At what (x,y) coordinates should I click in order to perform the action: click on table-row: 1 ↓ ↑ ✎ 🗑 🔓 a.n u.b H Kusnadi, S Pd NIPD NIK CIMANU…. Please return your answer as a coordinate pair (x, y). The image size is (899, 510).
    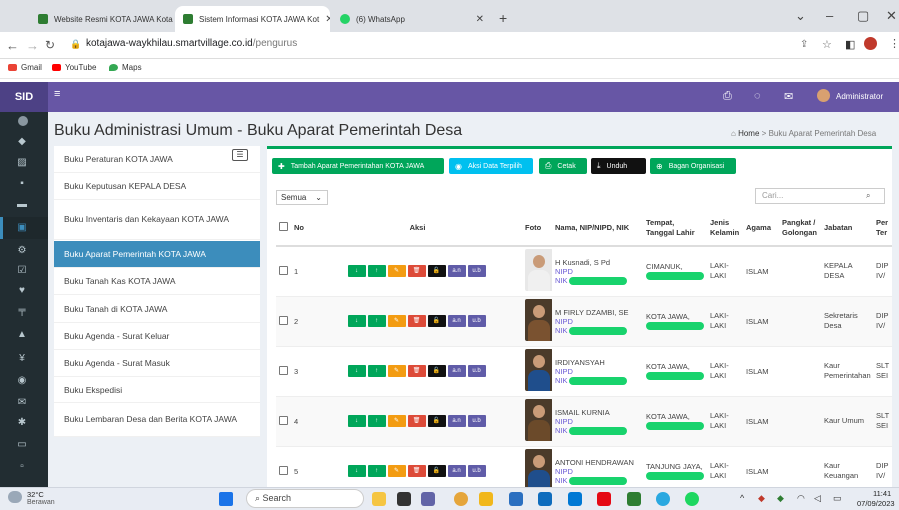
    Looking at the image, I should click on (584, 271).